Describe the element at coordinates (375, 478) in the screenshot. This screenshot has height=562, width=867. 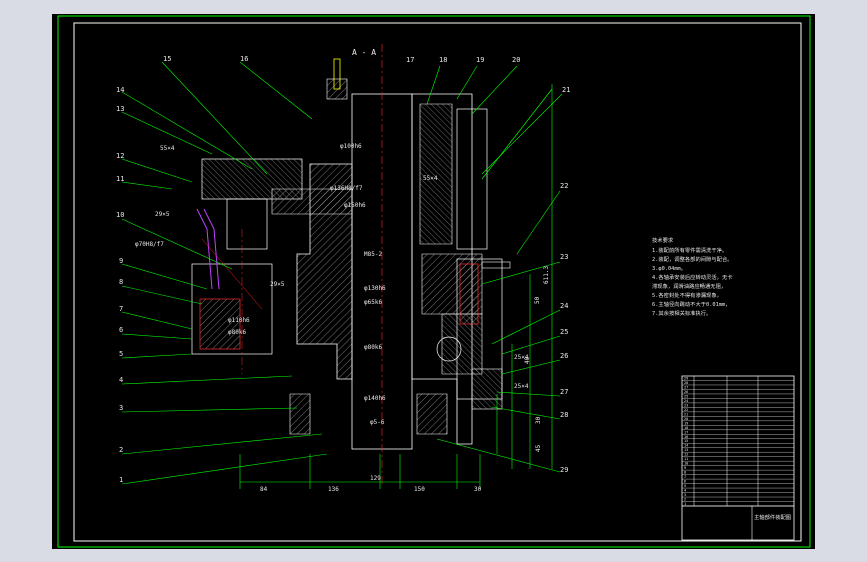
I see `dim-bottom-3: 129` at that location.